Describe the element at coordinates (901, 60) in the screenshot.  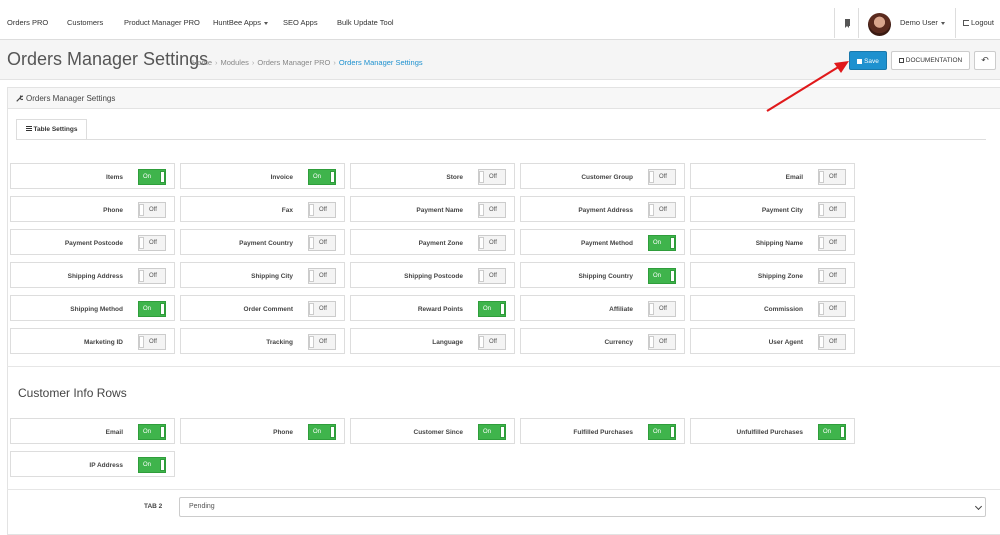
I see `book-icon` at that location.